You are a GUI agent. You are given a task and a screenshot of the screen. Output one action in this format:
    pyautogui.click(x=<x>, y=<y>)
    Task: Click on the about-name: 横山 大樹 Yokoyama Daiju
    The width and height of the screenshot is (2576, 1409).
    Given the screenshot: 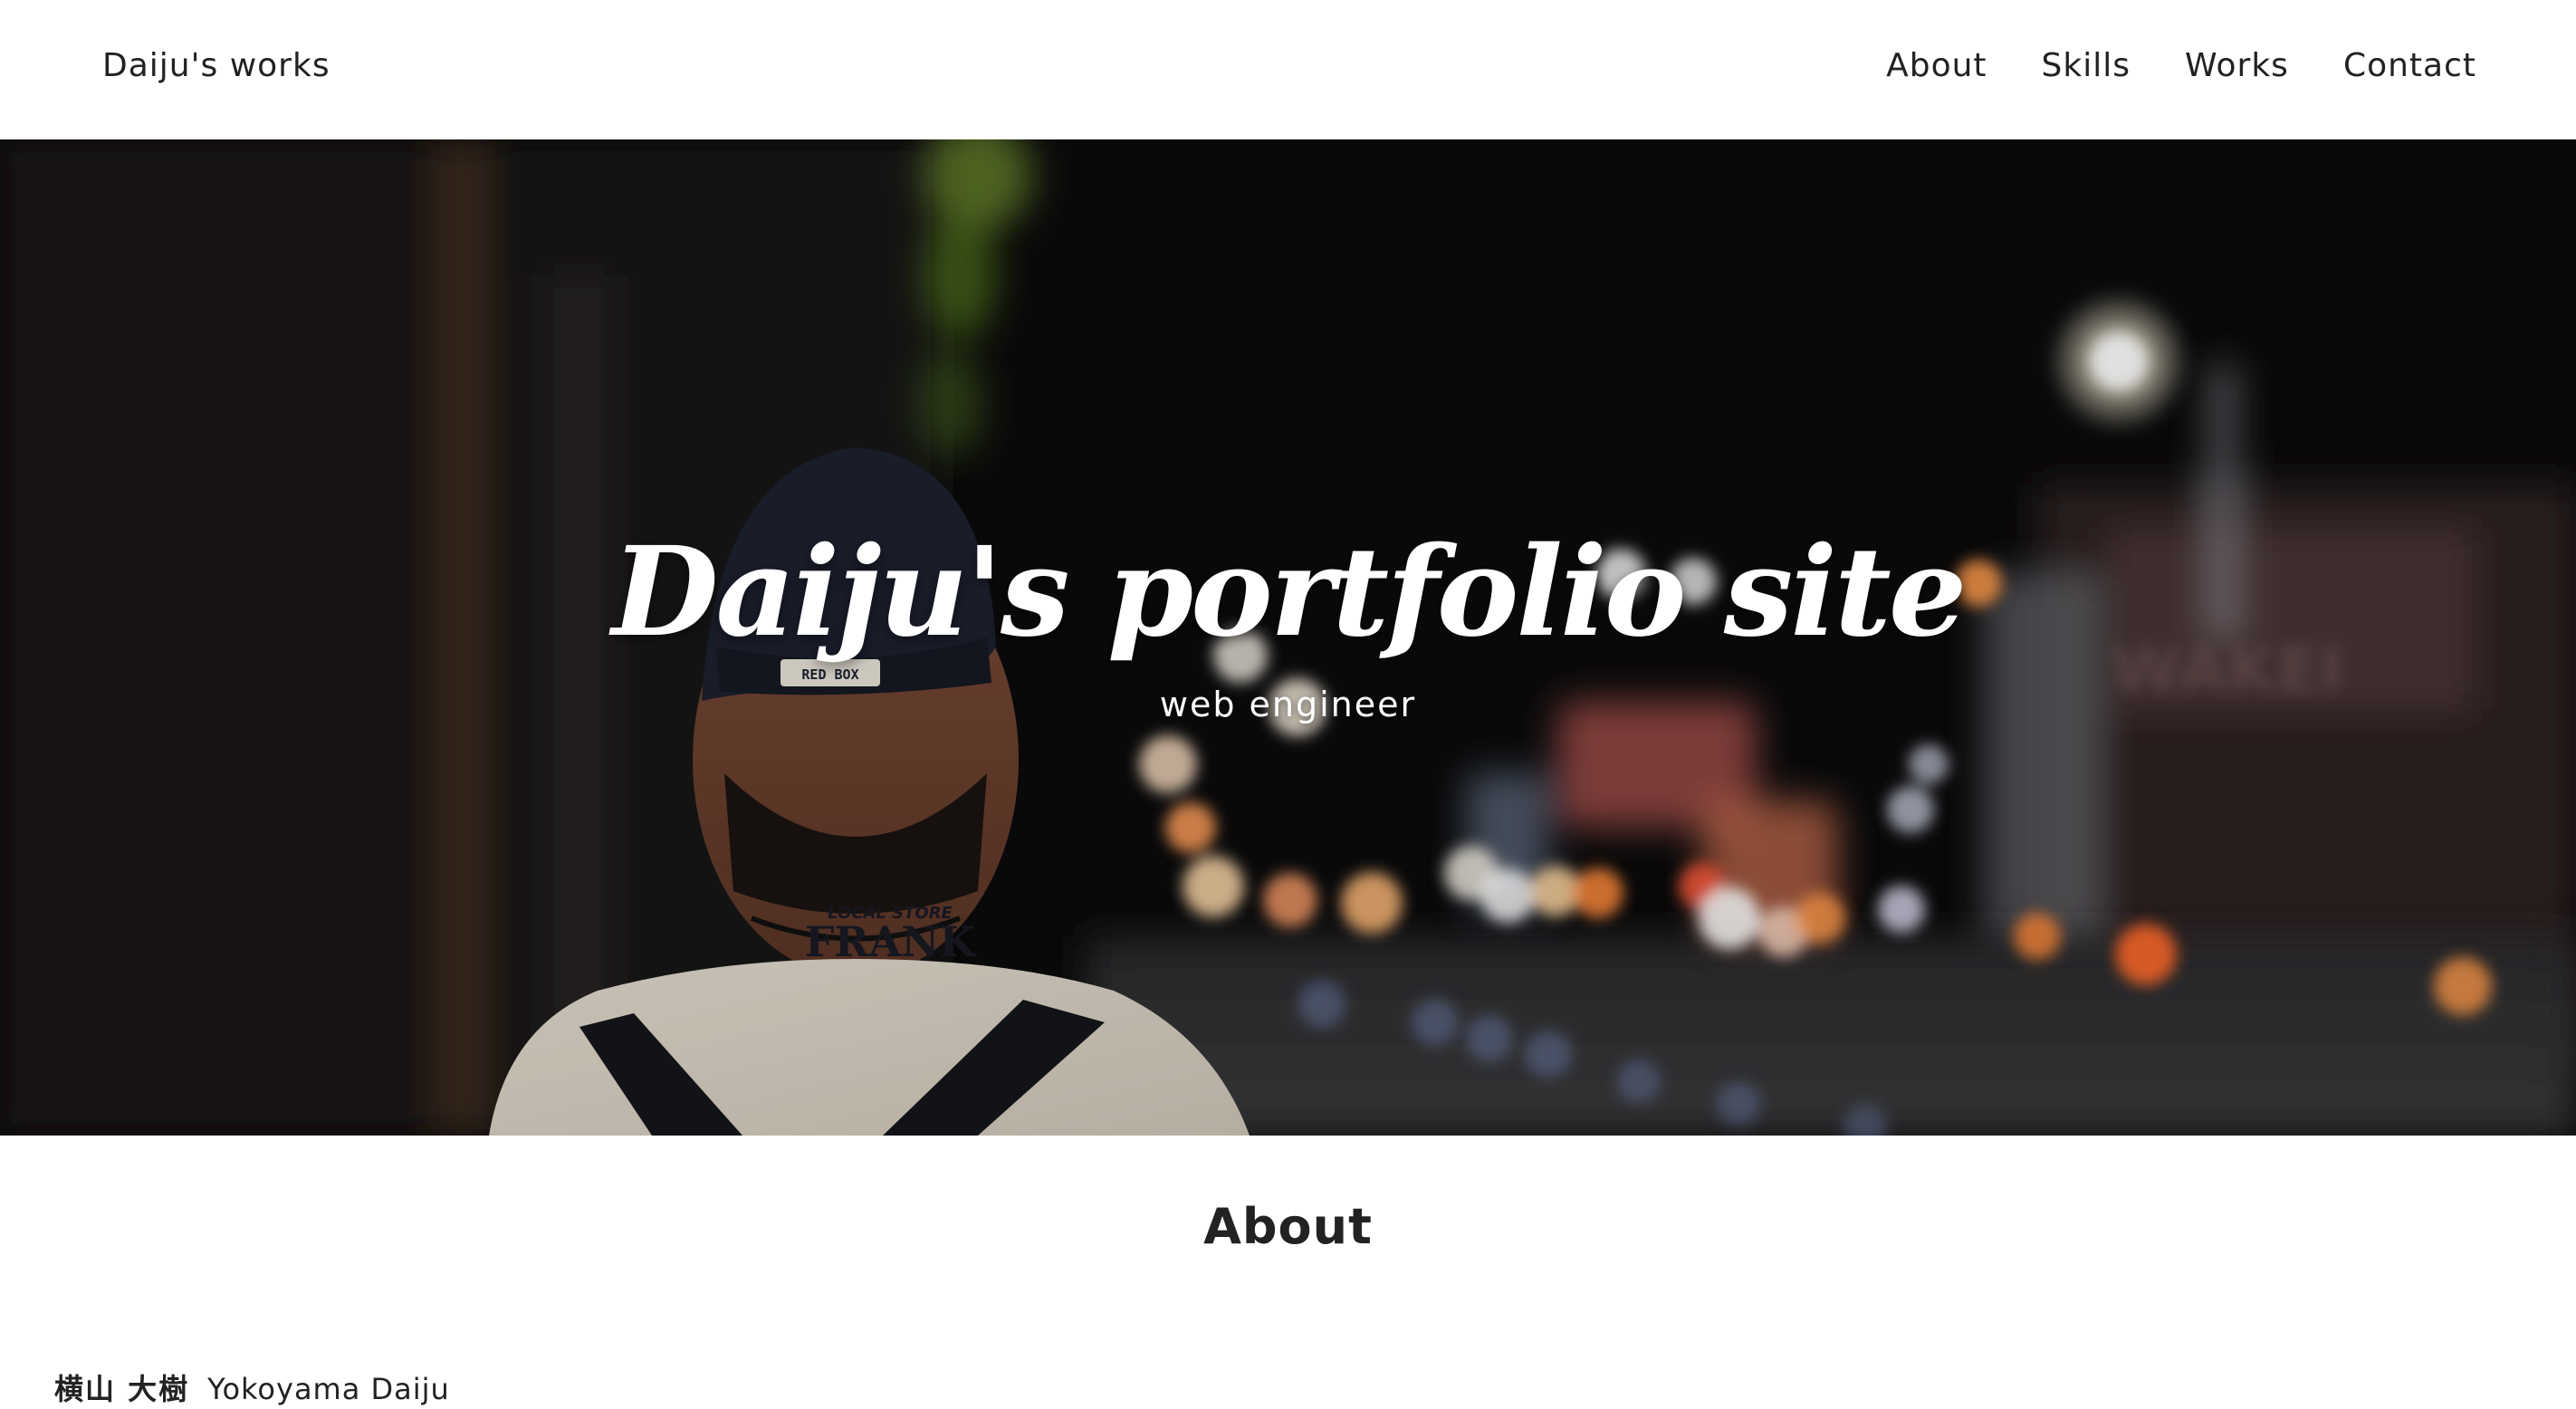 What is the action you would take?
    pyautogui.click(x=252, y=1389)
    